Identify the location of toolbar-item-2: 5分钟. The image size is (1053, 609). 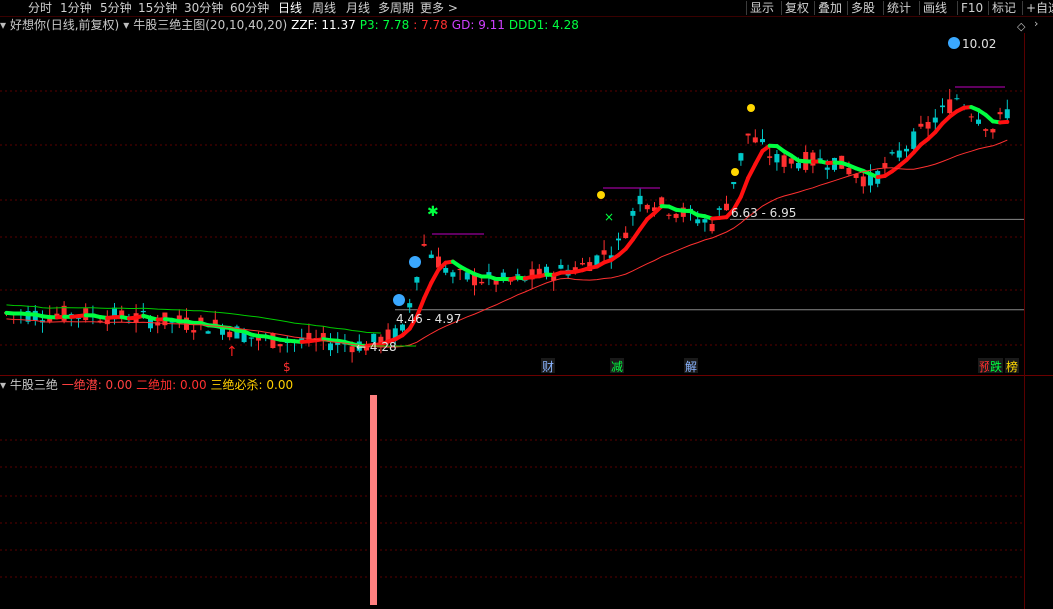
(116, 8).